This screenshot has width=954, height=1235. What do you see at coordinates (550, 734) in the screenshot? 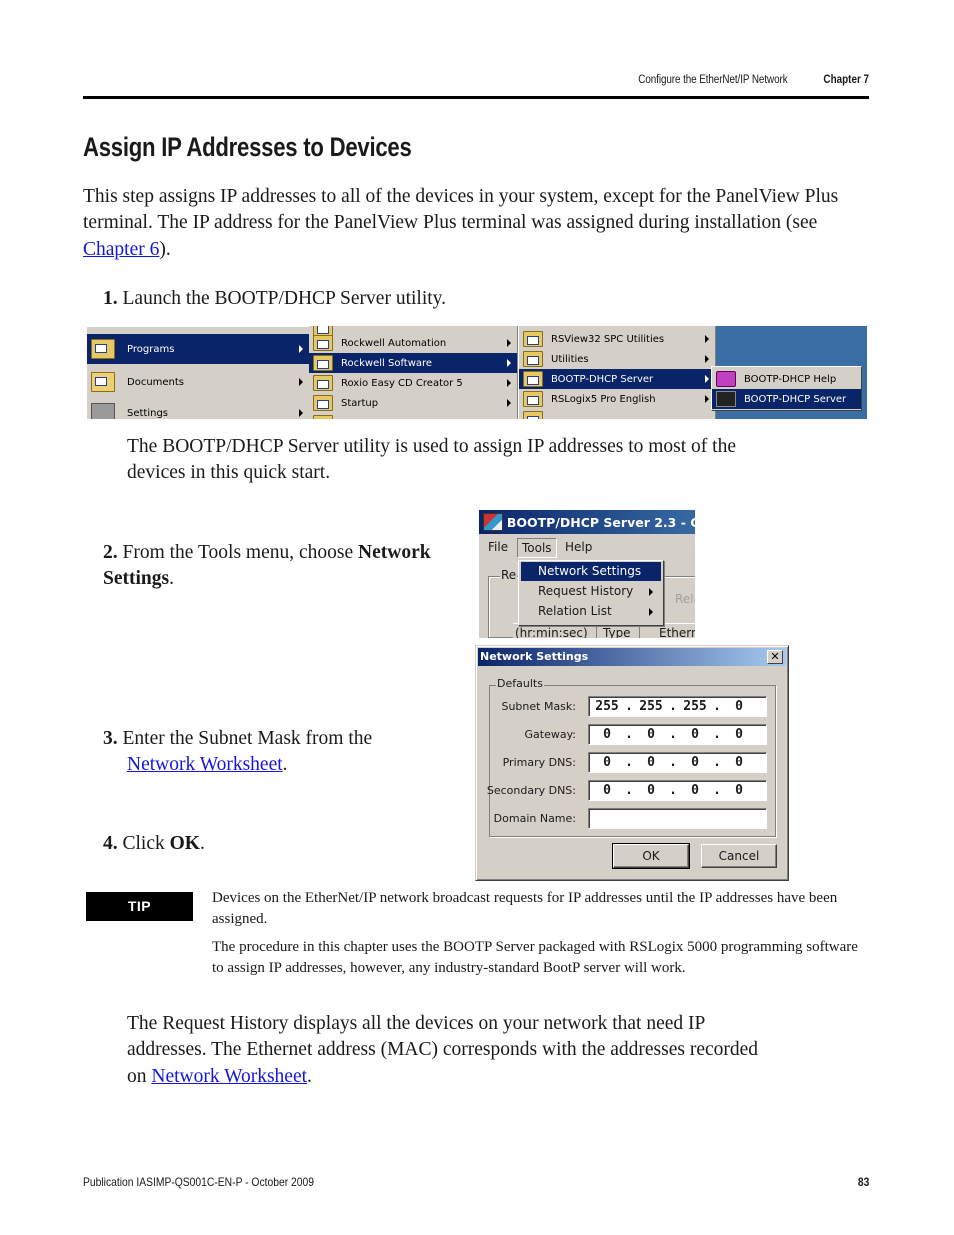
I see `gateway-label: Gateway:` at bounding box center [550, 734].